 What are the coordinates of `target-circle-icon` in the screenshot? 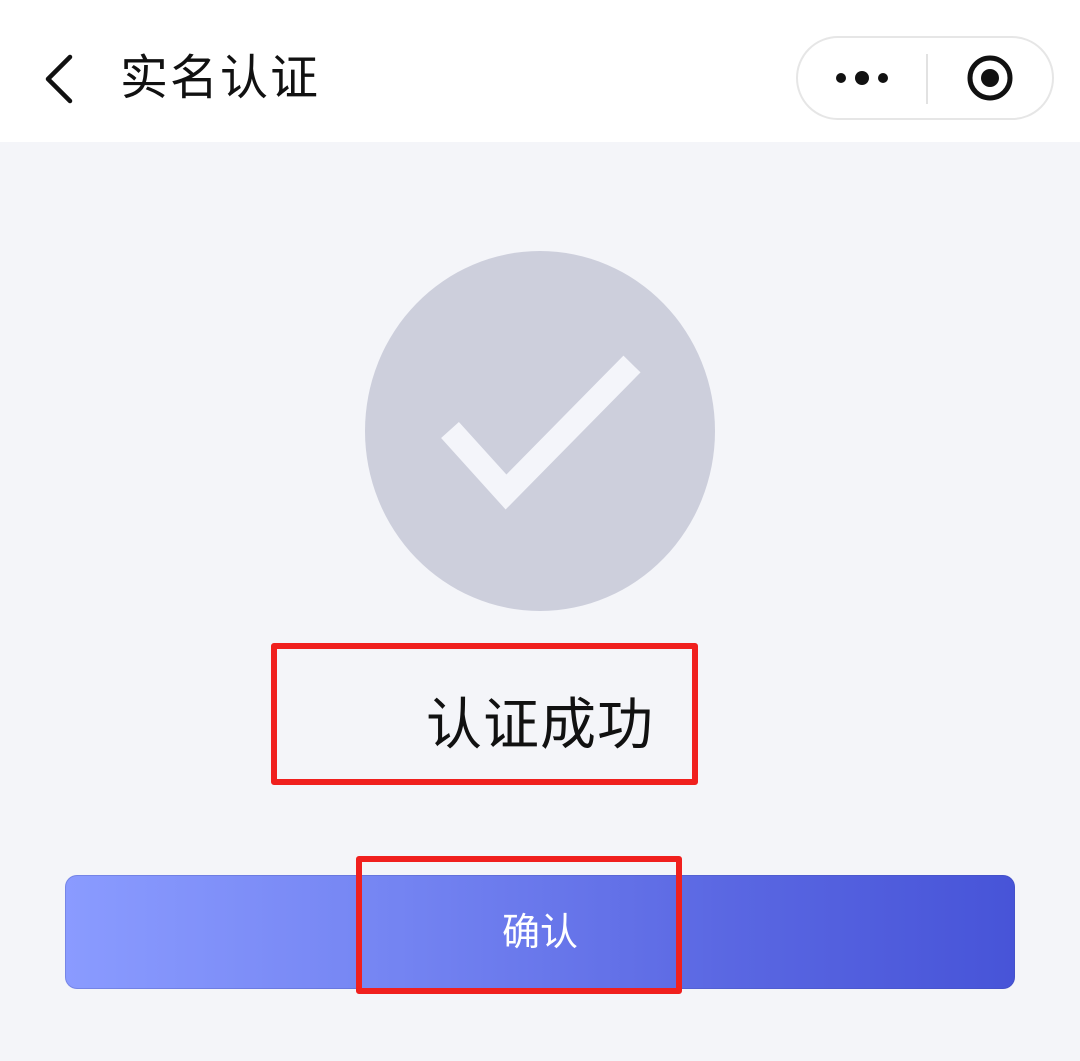 It's located at (990, 78).